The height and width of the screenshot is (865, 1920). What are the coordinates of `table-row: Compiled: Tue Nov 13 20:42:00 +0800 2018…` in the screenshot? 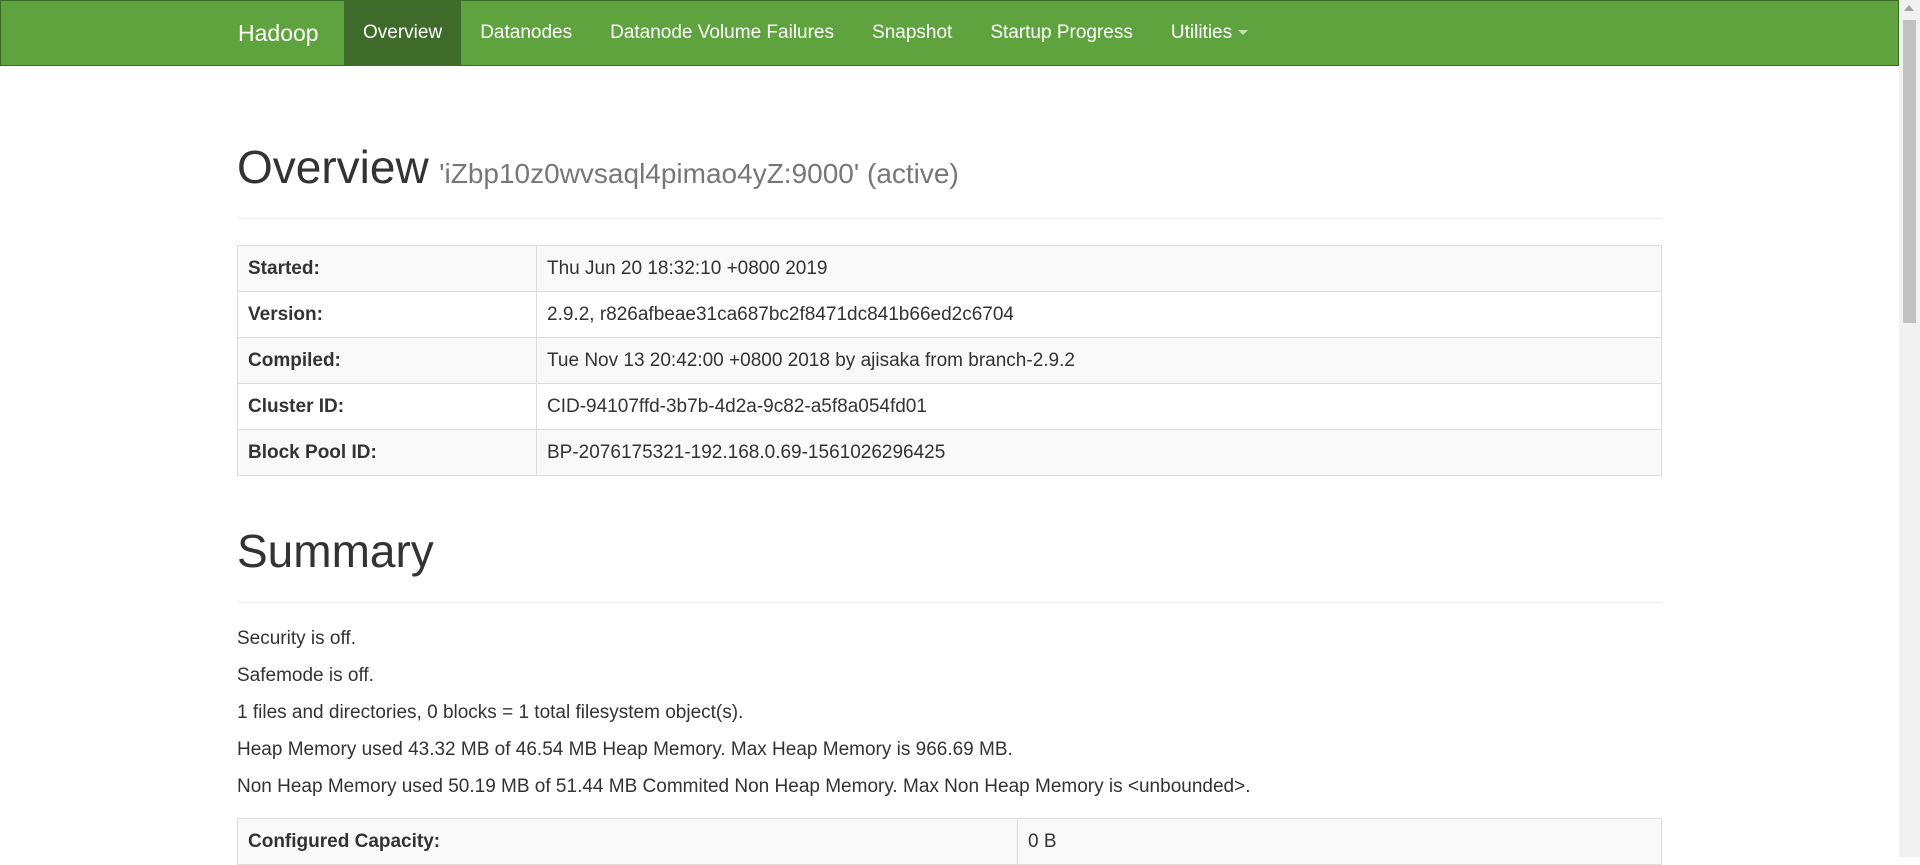 It's located at (949, 360).